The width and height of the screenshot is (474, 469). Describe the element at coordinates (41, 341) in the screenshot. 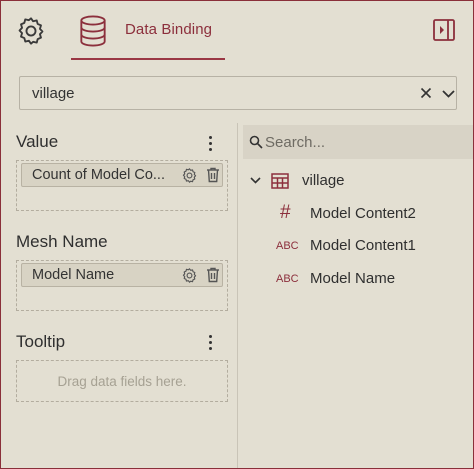

I see `section-title-tooltip: Tooltip` at that location.